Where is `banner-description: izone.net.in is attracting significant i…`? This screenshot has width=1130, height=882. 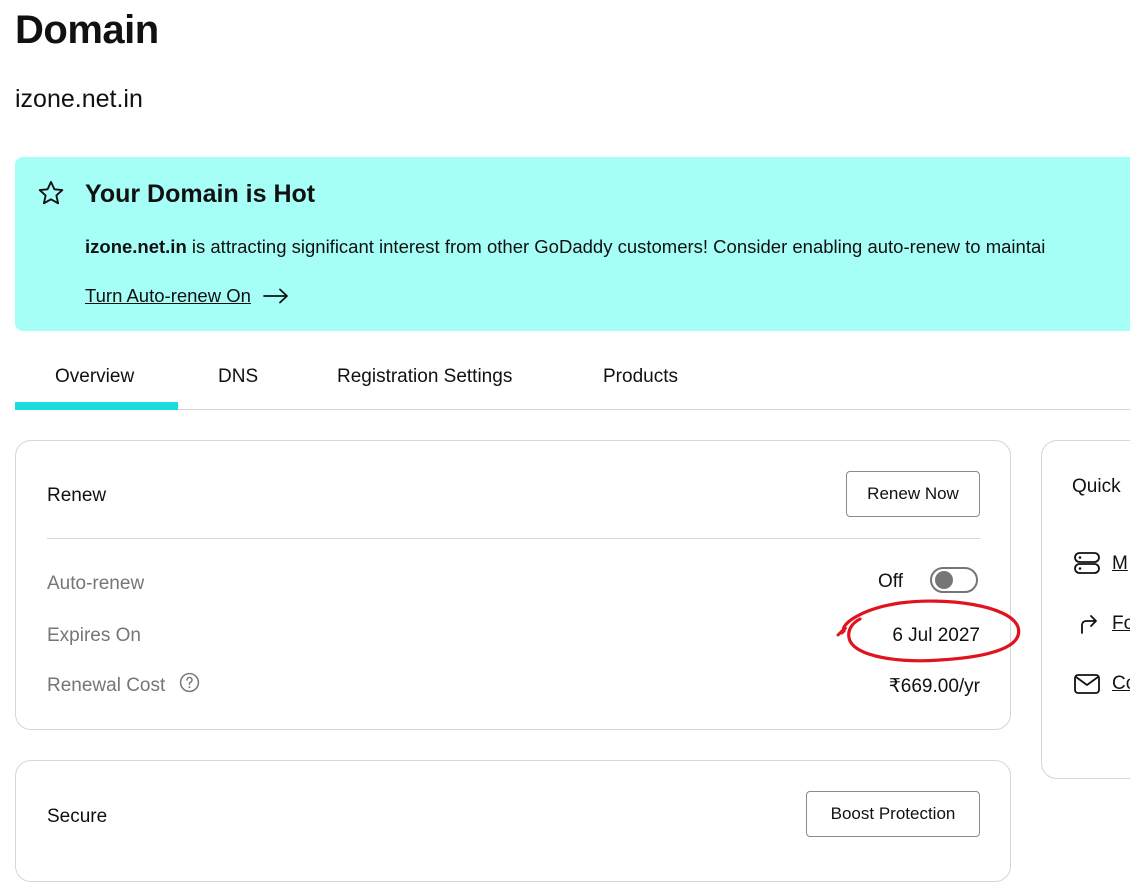 banner-description: izone.net.in is attracting significant i… is located at coordinates (565, 247).